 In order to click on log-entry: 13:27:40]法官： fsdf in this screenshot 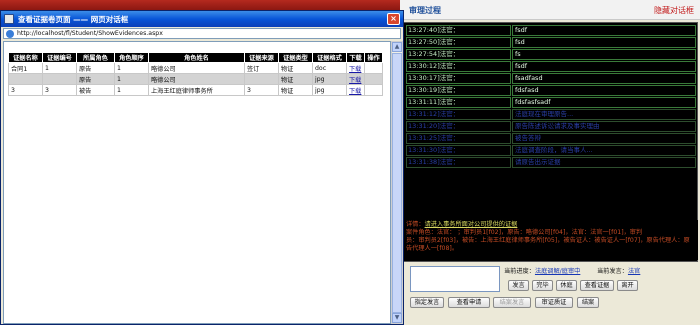, I will do `click(551, 30)`.